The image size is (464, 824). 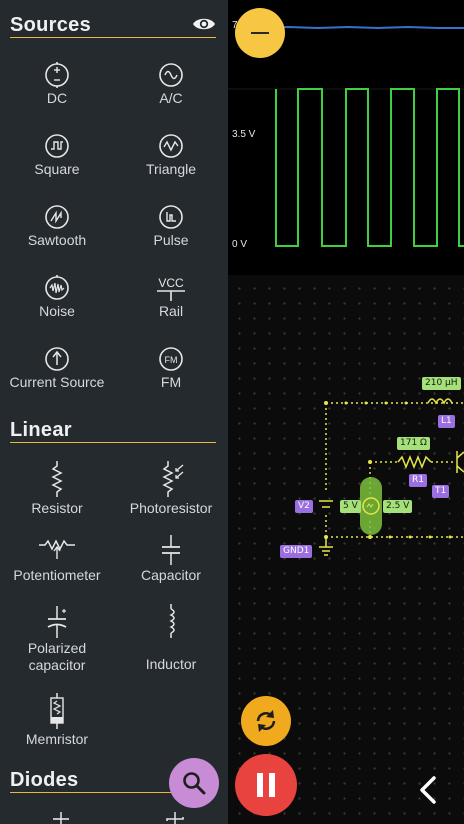 What do you see at coordinates (173, 479) in the screenshot?
I see `photoresistor-icon` at bounding box center [173, 479].